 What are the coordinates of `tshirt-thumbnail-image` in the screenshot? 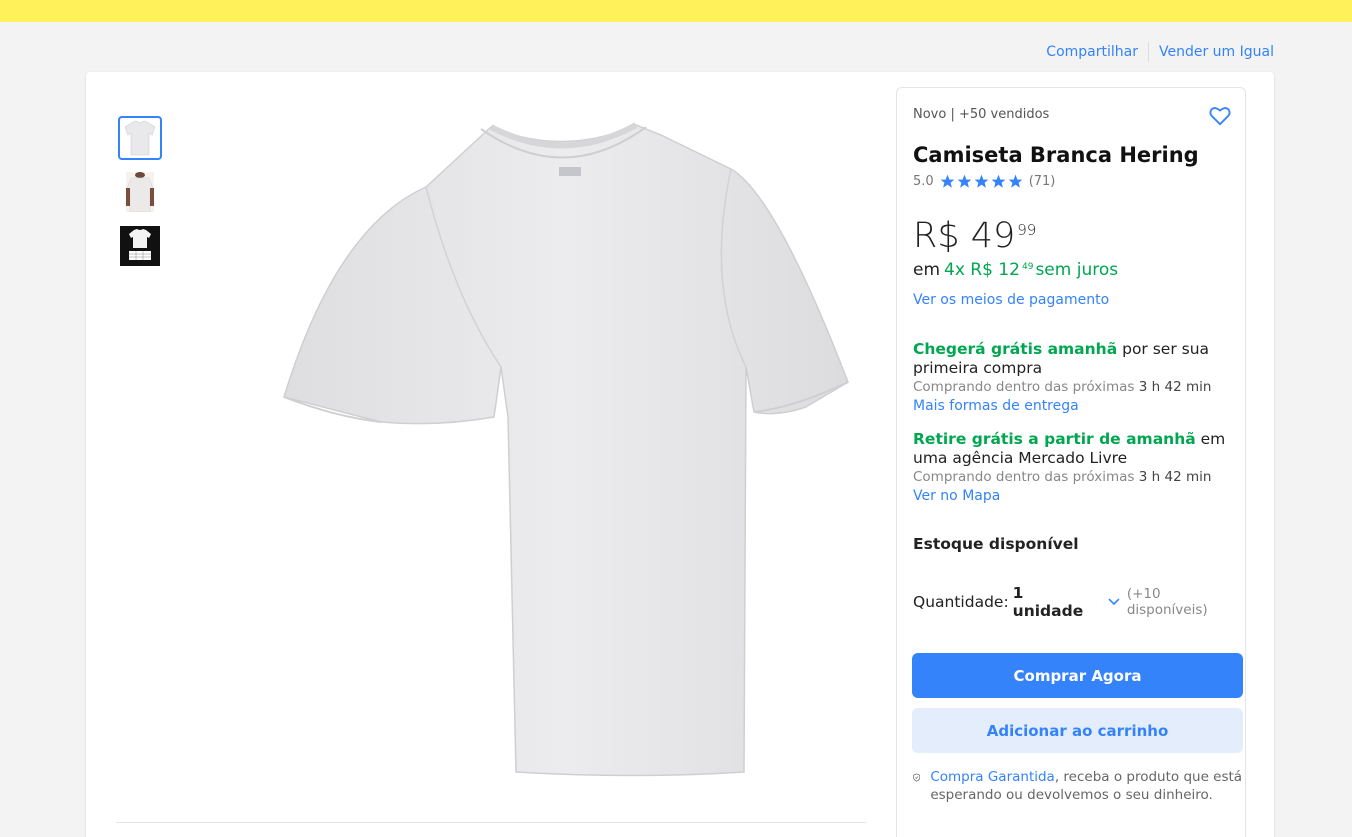 It's located at (140, 138).